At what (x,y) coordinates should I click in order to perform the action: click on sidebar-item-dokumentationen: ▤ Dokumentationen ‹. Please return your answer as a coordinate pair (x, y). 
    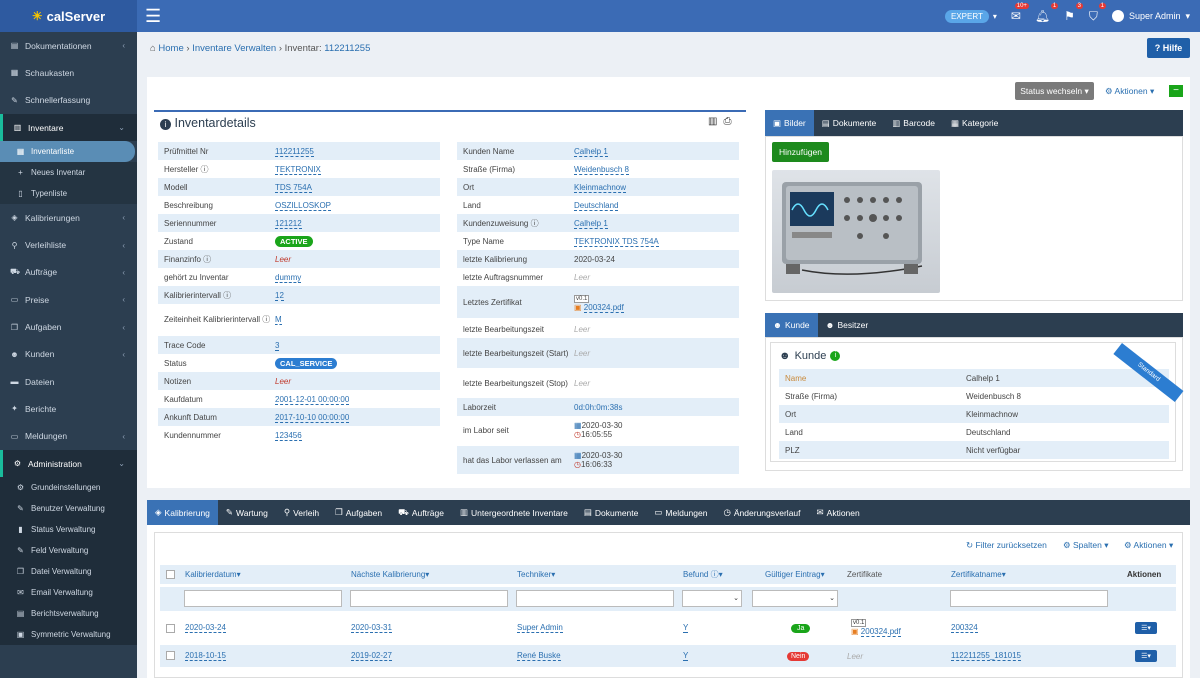
    Looking at the image, I should click on (68, 45).